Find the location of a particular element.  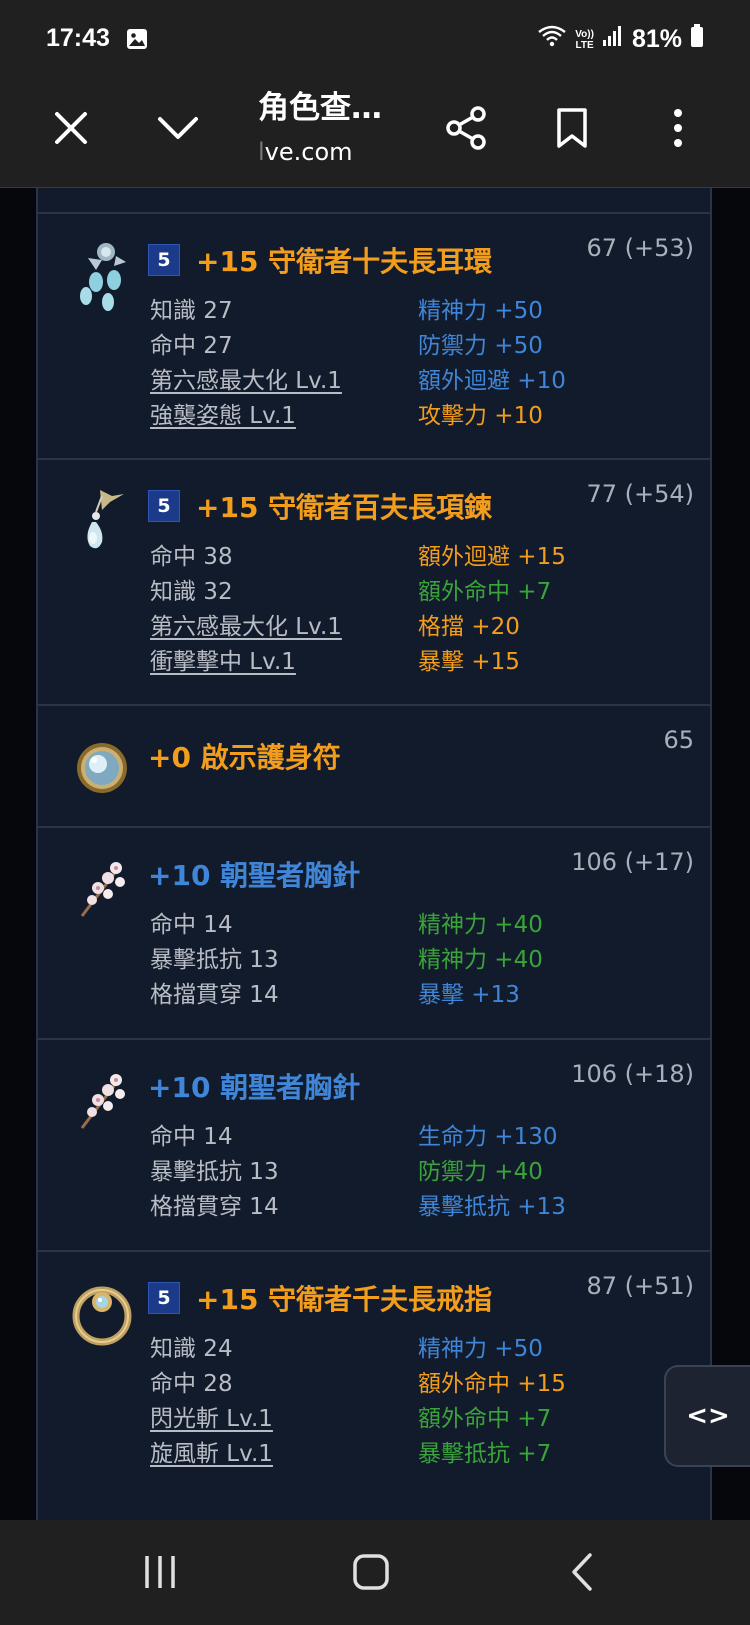

item-score: 77 (+54) is located at coordinates (640, 494).